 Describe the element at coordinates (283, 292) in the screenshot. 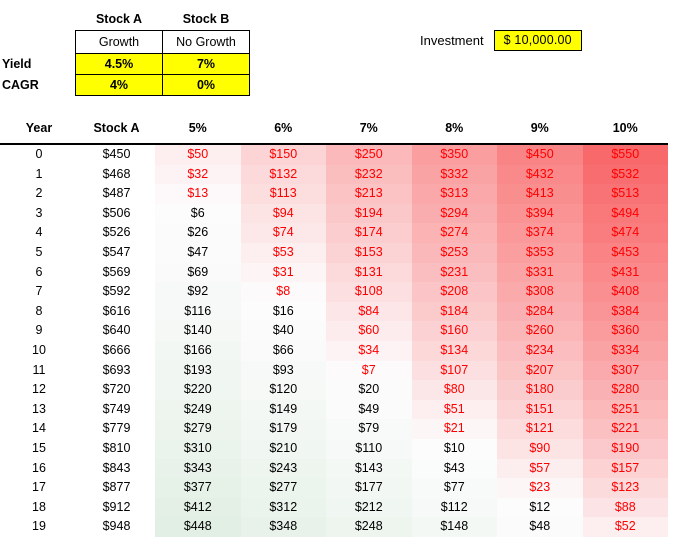

I see `cell-rate-6pct: $8` at that location.